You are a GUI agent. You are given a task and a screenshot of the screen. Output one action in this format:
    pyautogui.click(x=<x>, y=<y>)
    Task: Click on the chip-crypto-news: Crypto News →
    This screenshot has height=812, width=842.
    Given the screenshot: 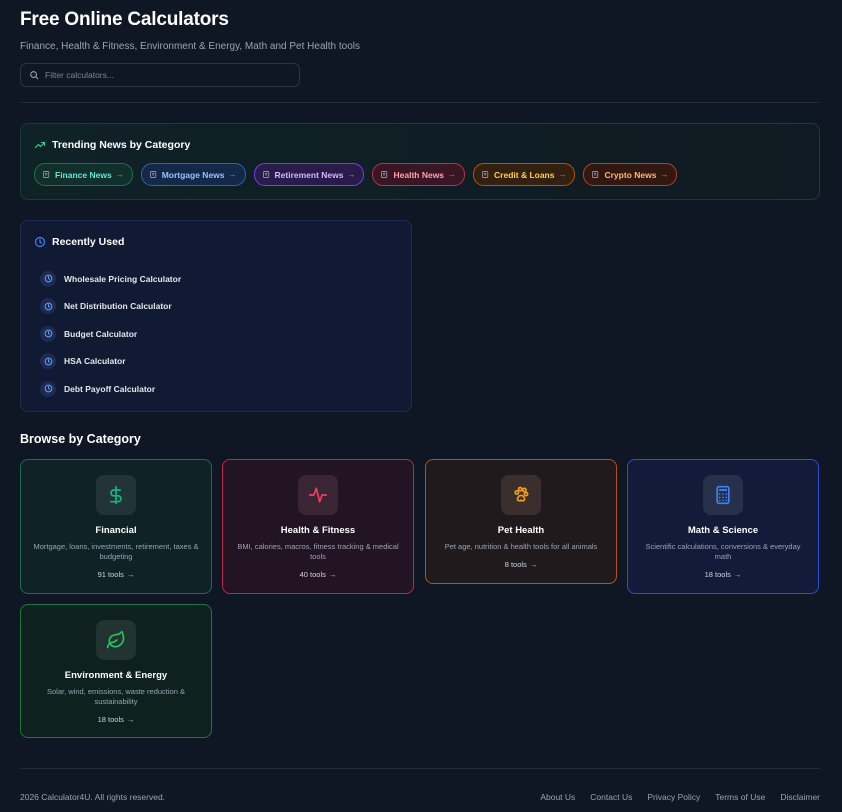 What is the action you would take?
    pyautogui.click(x=630, y=174)
    